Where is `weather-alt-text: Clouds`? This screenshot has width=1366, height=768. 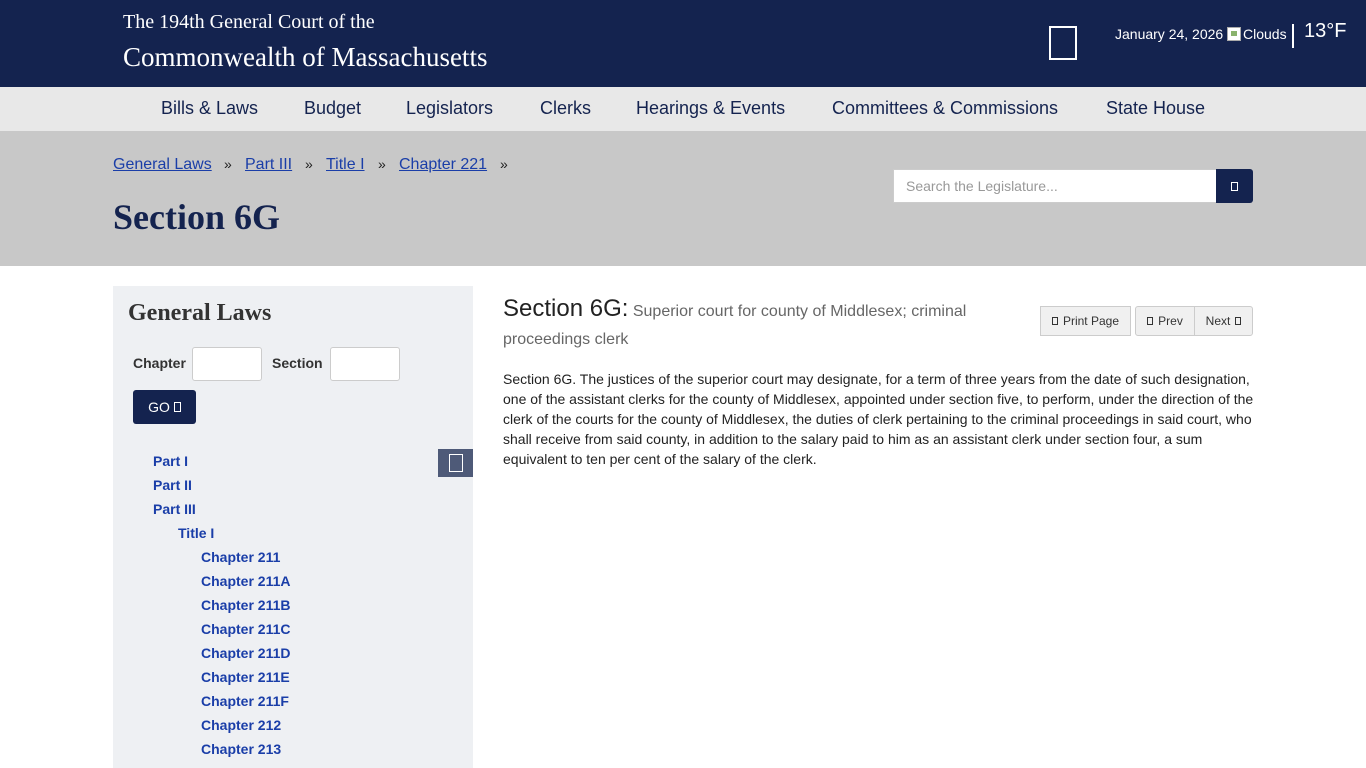 weather-alt-text: Clouds is located at coordinates (1265, 34).